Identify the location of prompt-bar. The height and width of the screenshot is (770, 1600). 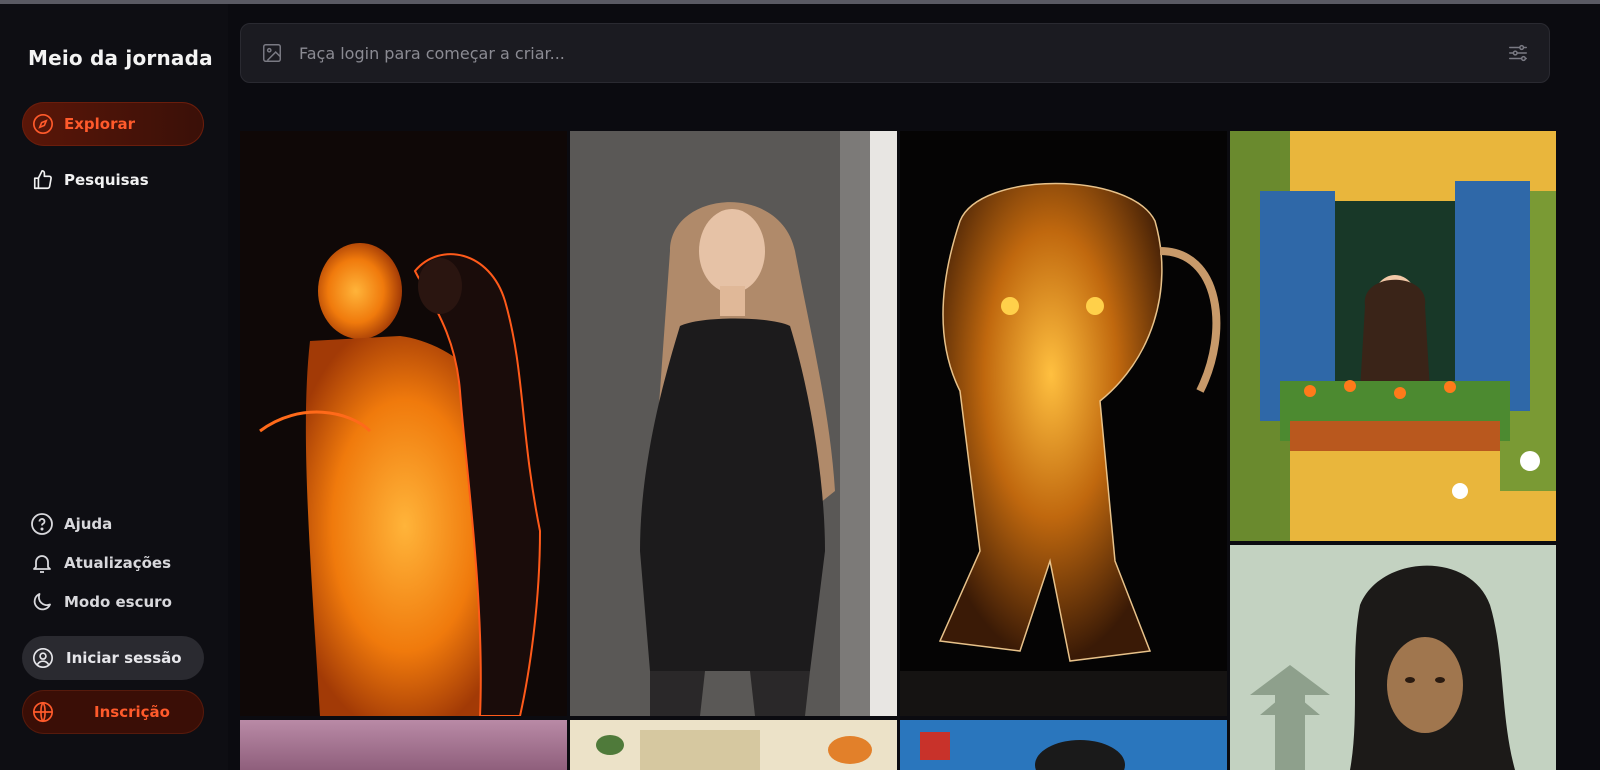
(895, 53).